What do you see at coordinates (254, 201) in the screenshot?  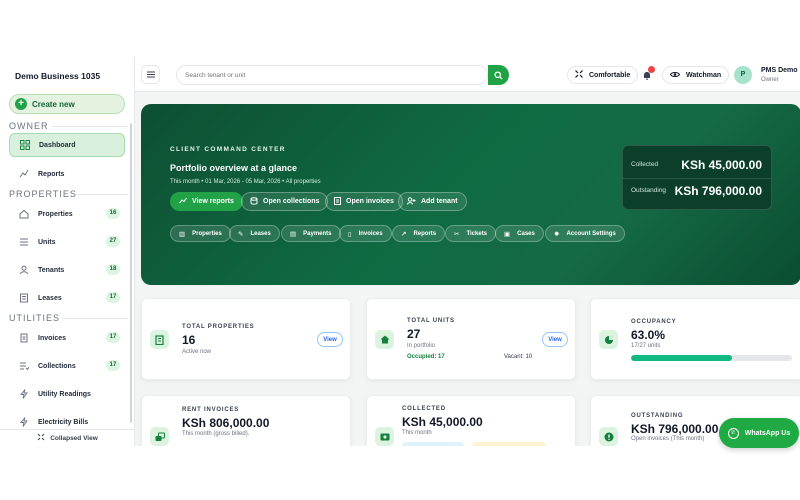 I see `coins-icon` at bounding box center [254, 201].